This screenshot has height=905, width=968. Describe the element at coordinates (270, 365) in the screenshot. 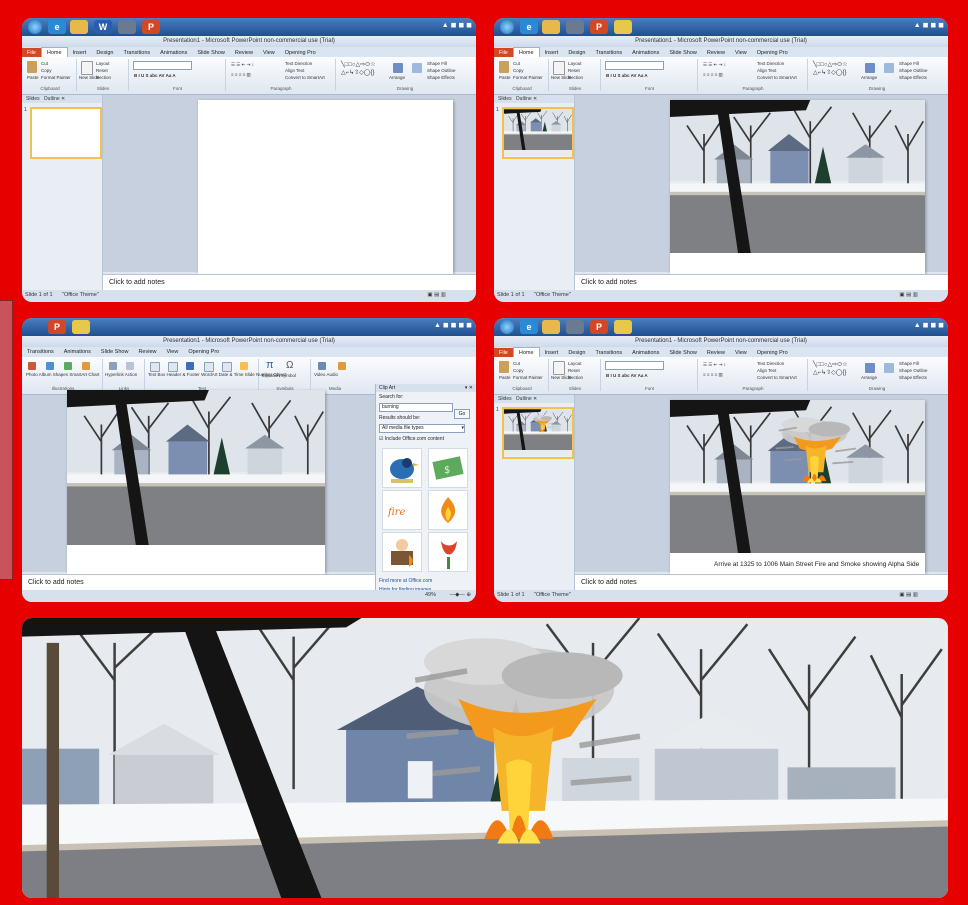

I see `equation-icon: π` at that location.